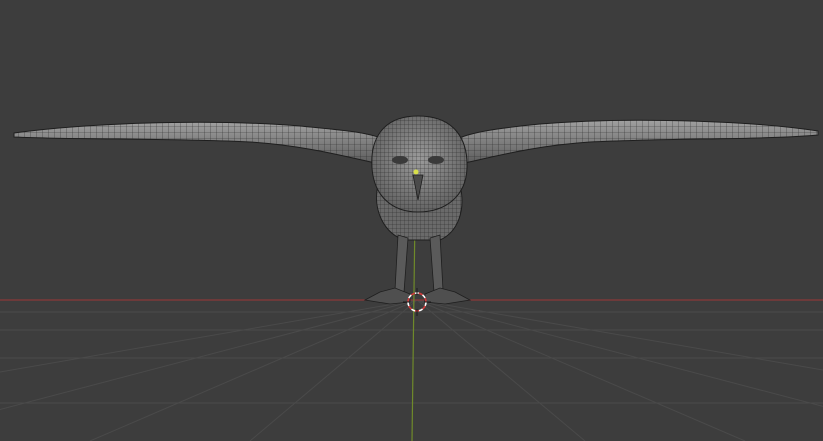 The height and width of the screenshot is (441, 823). I want to click on right-foot, so click(448, 296).